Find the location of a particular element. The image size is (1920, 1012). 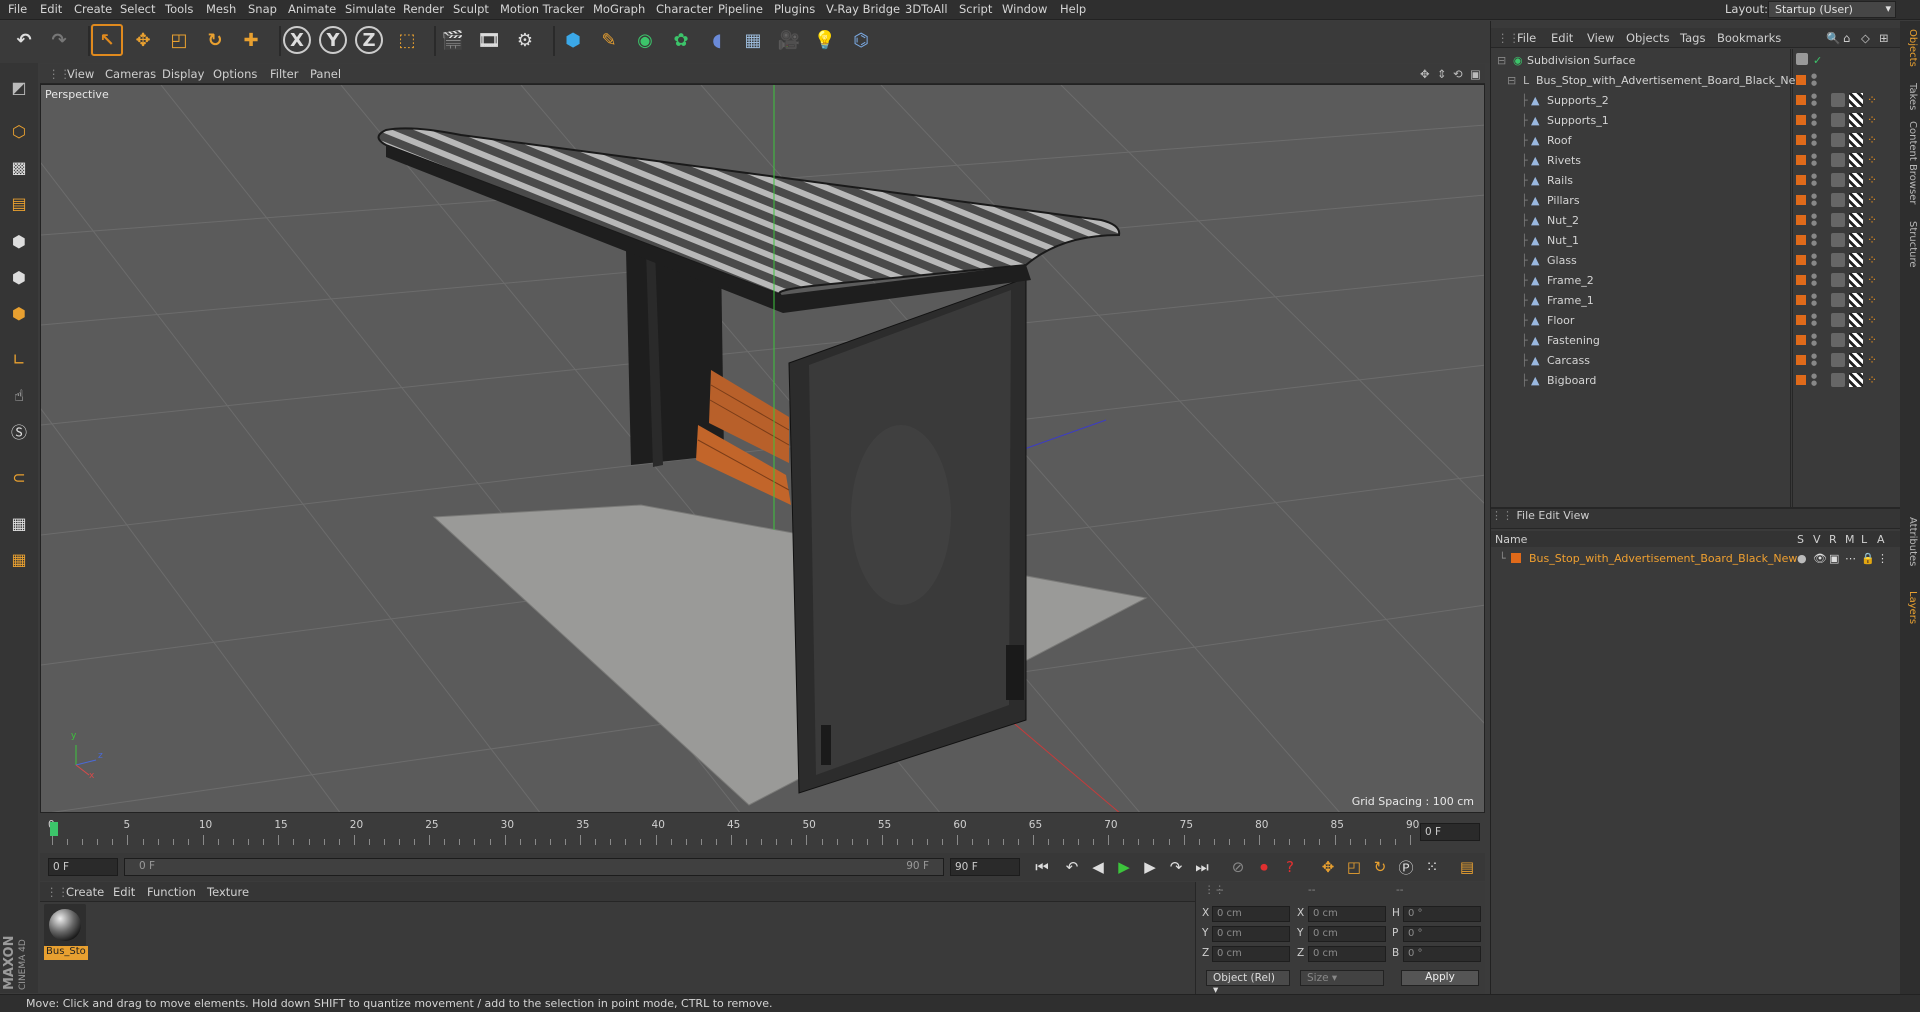

object-name: Supports_1 is located at coordinates (1578, 120).